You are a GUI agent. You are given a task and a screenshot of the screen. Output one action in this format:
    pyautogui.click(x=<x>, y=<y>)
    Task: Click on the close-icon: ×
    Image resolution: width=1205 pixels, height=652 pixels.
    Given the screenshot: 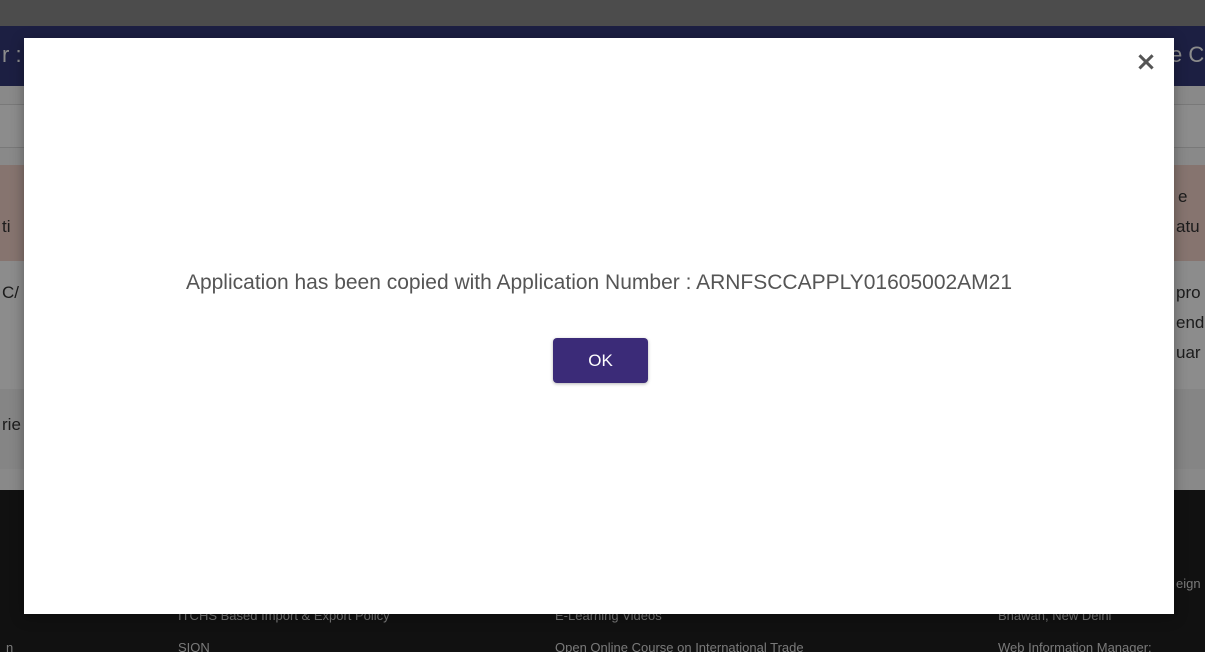 What is the action you would take?
    pyautogui.click(x=1146, y=62)
    